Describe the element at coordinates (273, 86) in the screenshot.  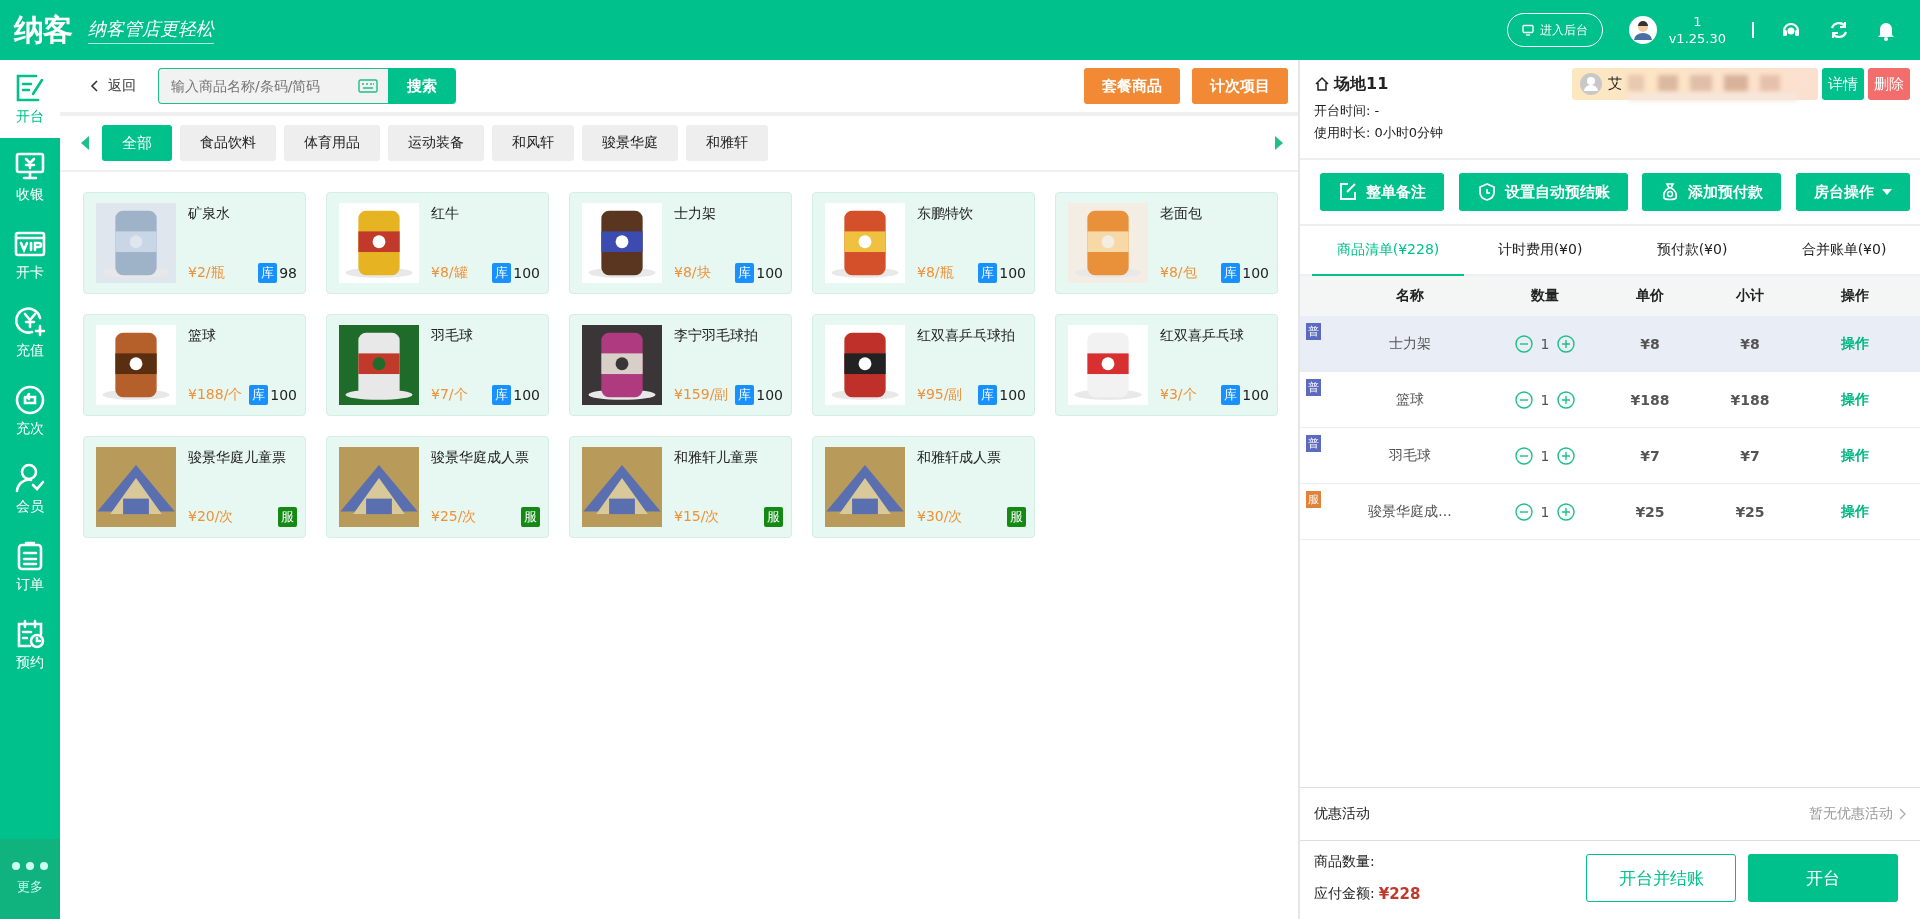
I see `search-field: 输入商品名称/条码/简码` at that location.